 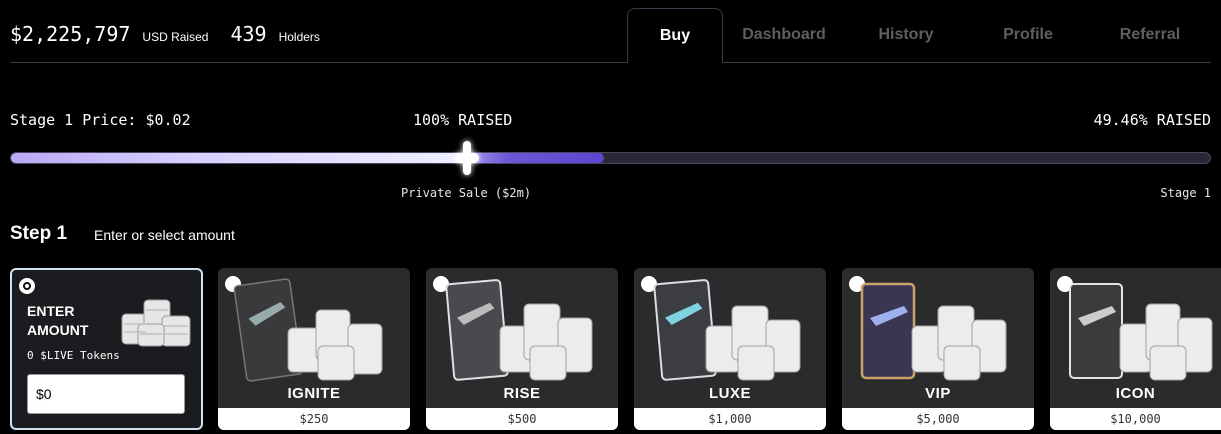 What do you see at coordinates (238, 158) in the screenshot?
I see `private-sale-fill` at bounding box center [238, 158].